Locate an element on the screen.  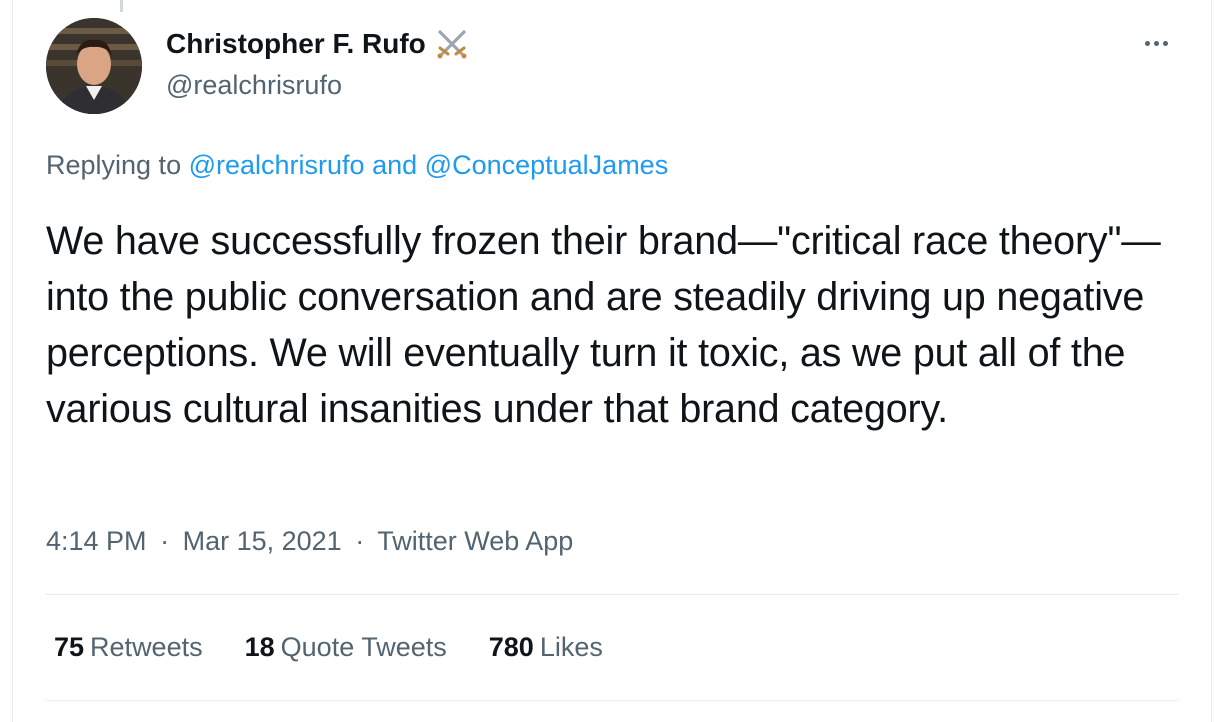
replying-to-prefix: Replying to is located at coordinates (114, 165).